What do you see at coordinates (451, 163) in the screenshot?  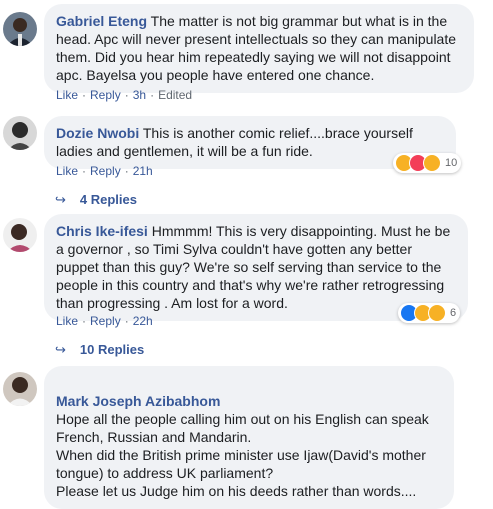 I see `reaction-count: 10` at bounding box center [451, 163].